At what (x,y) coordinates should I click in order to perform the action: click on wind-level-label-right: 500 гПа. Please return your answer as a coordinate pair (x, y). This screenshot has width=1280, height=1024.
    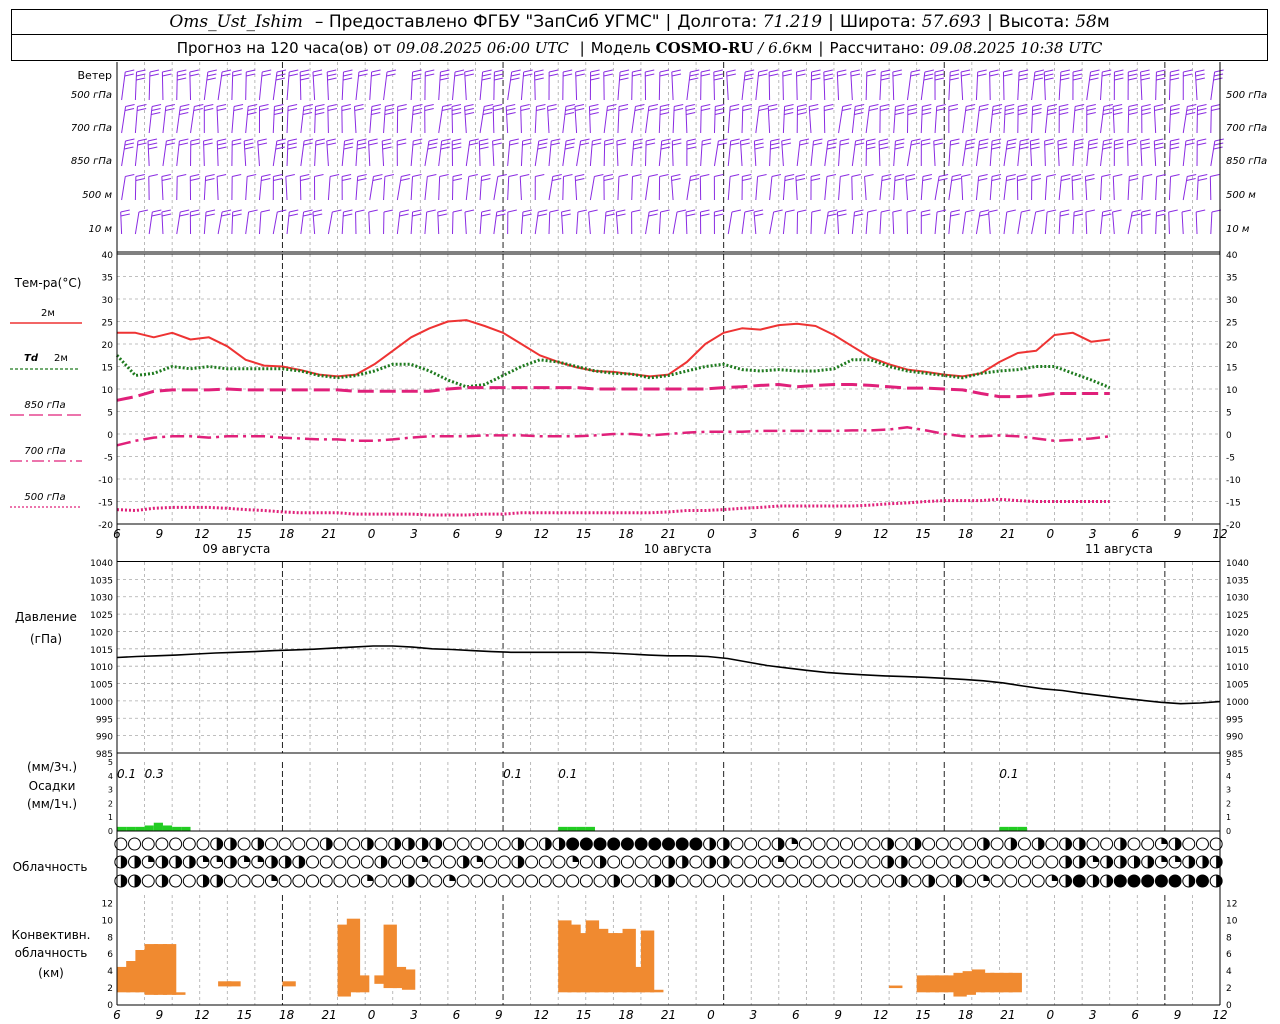
    Looking at the image, I should click on (1246, 95).